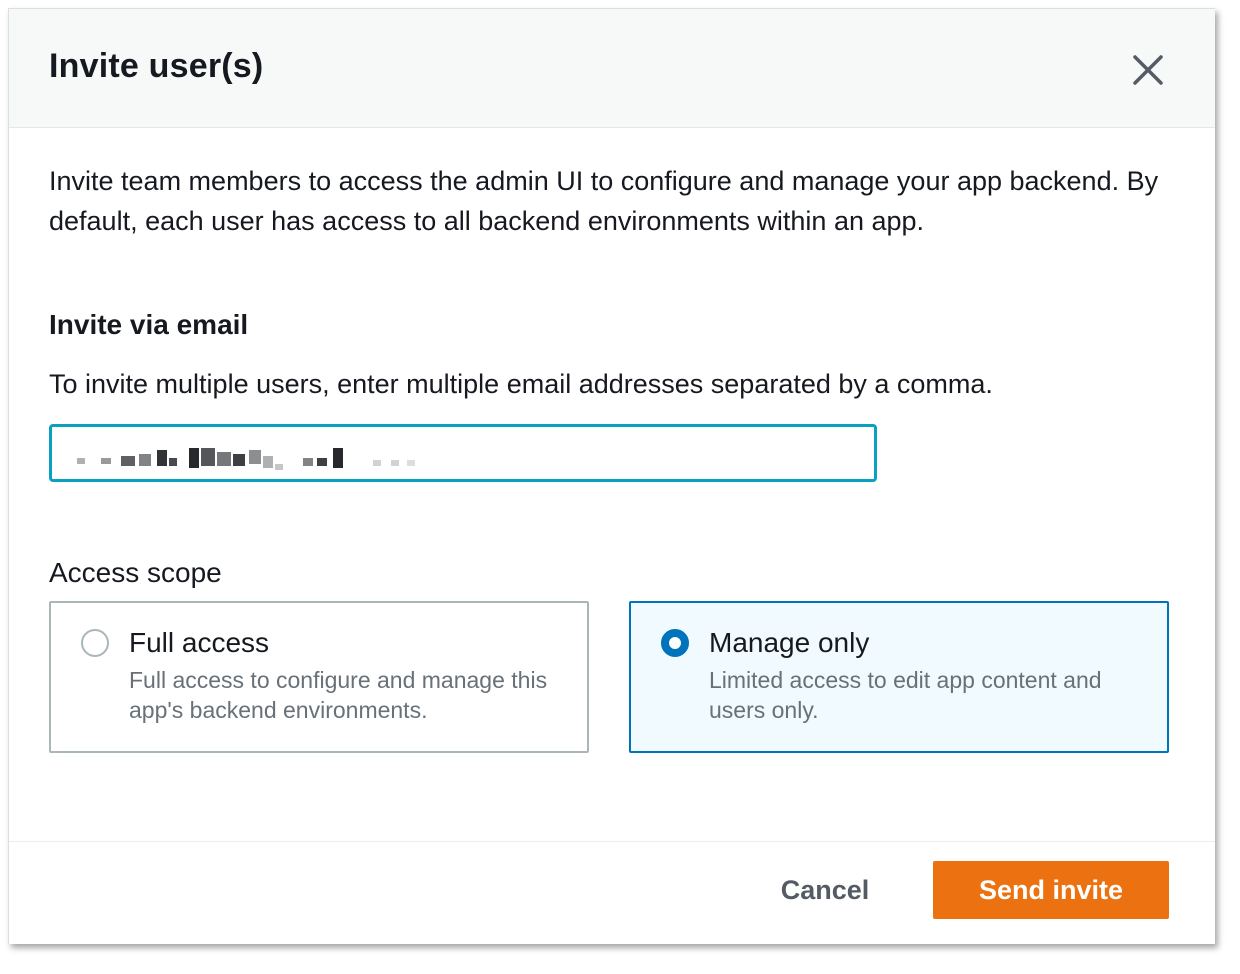 The image size is (1240, 974). Describe the element at coordinates (825, 890) in the screenshot. I see `cancel-button: Cancel` at that location.